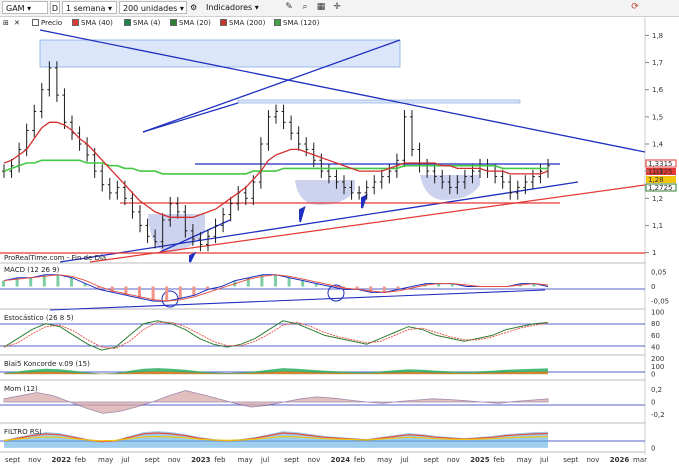  What do you see at coordinates (32, 270) in the screenshot?
I see `macd-label: MACD (12 26 9)` at bounding box center [32, 270].